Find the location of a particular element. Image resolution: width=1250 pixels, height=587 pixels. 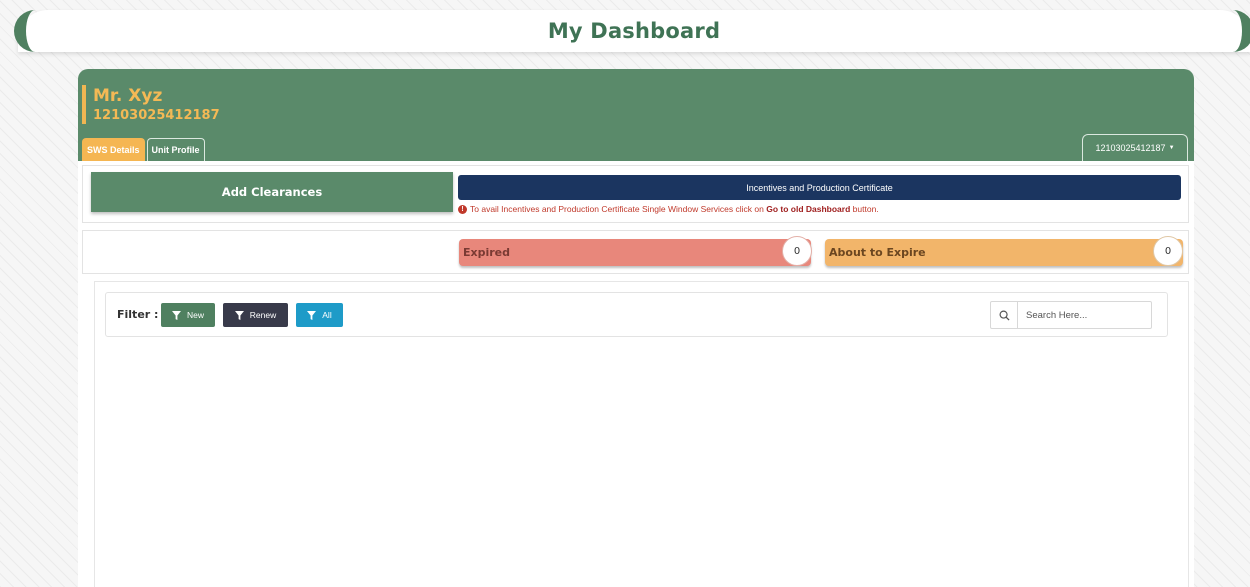

filter-renew-button: Renew is located at coordinates (255, 315).